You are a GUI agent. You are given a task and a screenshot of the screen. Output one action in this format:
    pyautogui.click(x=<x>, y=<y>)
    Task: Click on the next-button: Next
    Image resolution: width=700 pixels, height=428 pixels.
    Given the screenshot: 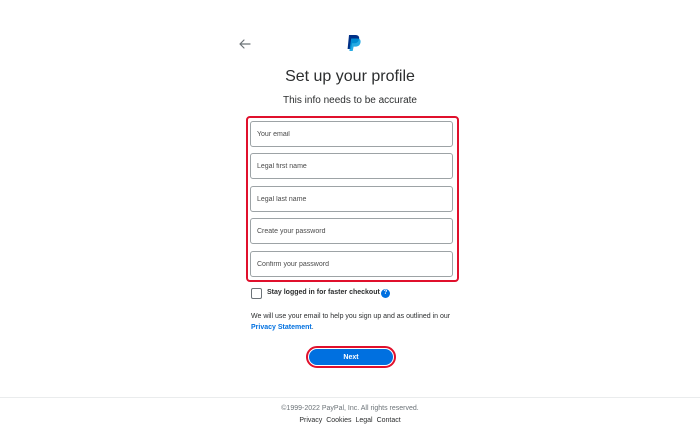 What is the action you would take?
    pyautogui.click(x=351, y=357)
    